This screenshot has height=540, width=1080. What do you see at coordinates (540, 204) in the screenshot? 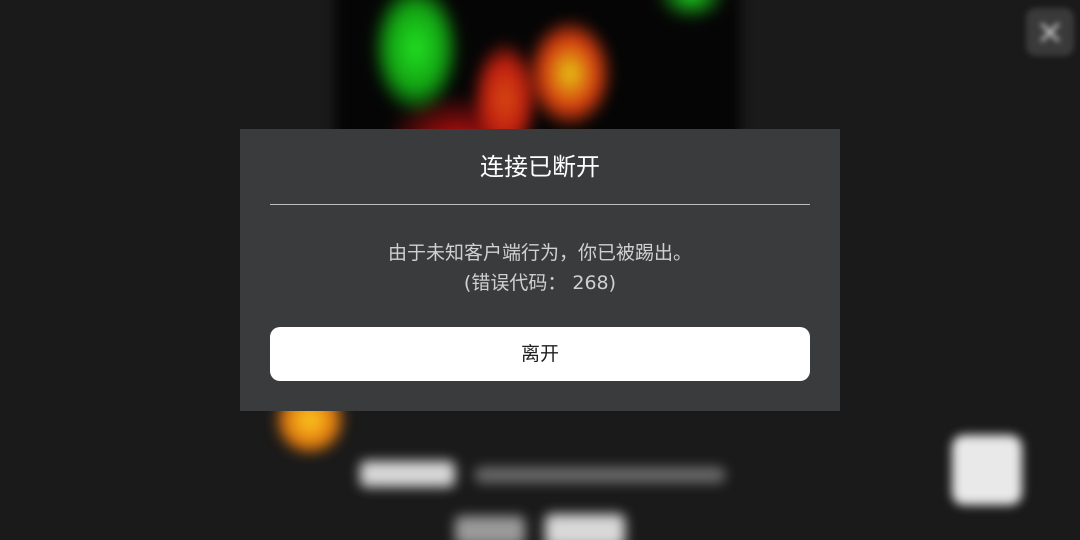
I see `dialog-divider` at bounding box center [540, 204].